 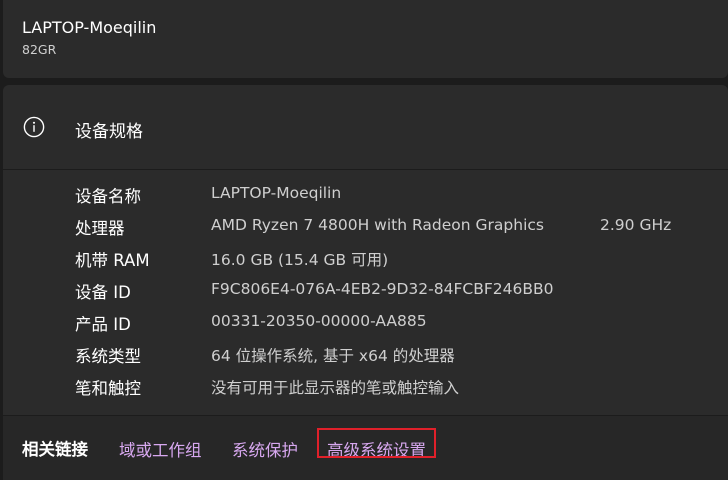 I want to click on spec-value: AMD Ryzen 7 4800H with Radeon Graphics, so click(x=377, y=225).